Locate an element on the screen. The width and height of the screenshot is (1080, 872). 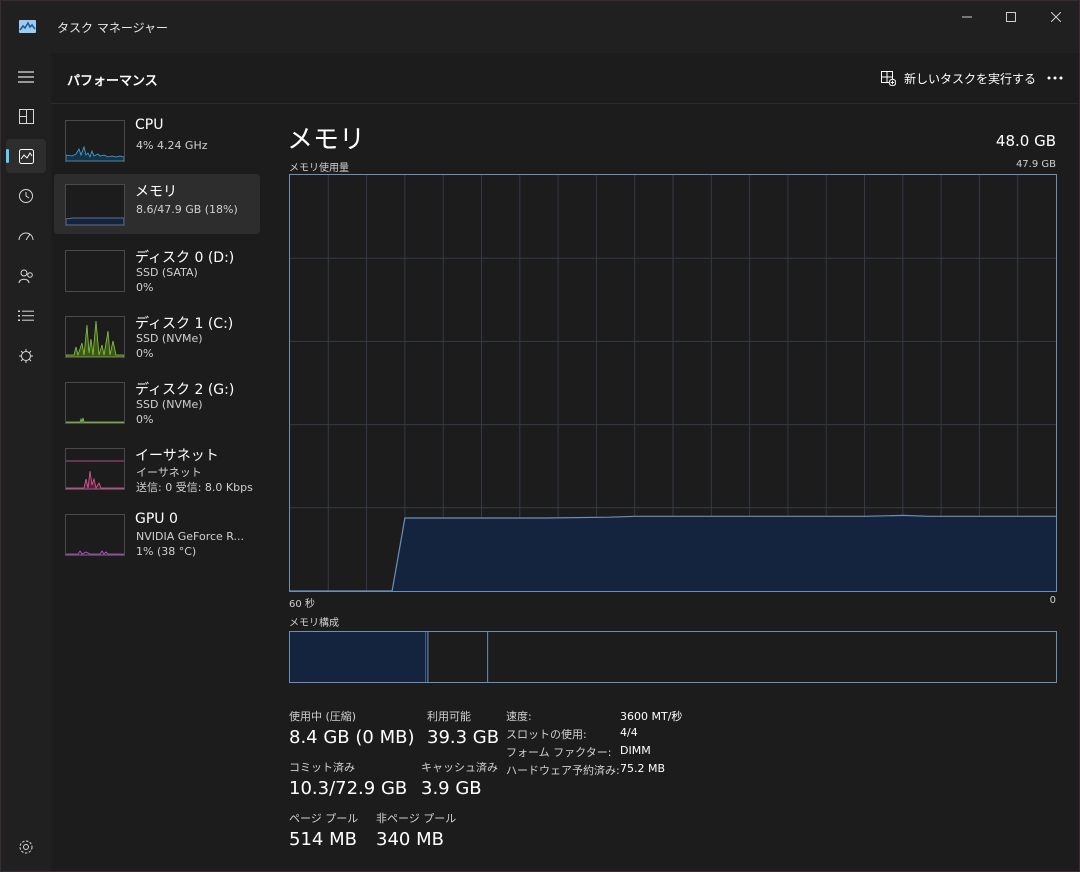
nav-startup is located at coordinates (26, 236).